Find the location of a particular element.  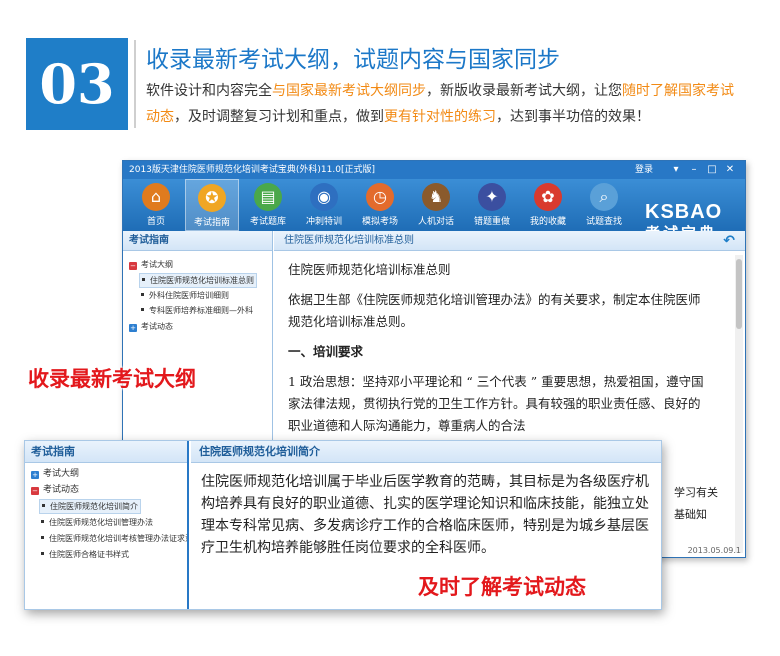

doc-fragment: 学习有关 is located at coordinates (696, 492).